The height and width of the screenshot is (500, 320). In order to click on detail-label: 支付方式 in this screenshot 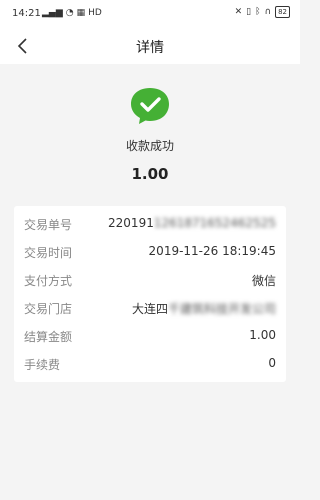, I will do `click(48, 281)`.